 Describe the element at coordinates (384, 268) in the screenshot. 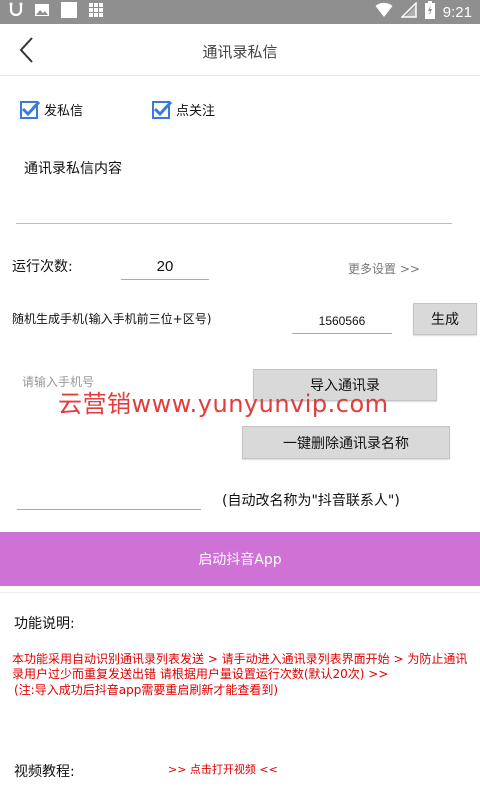

I see `more-settings-link: 更多设置 >>` at that location.